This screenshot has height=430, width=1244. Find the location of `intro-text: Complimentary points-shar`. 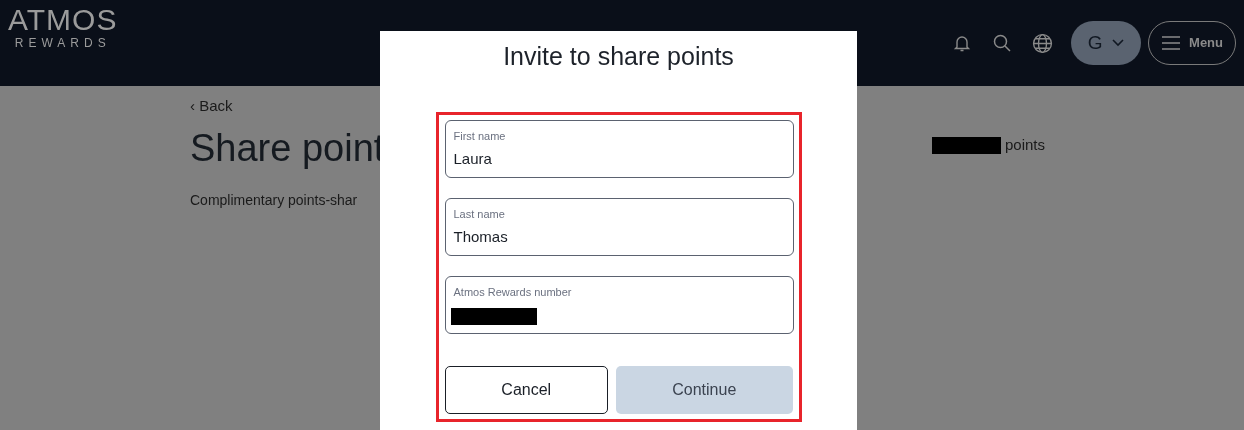

intro-text: Complimentary points-shar is located at coordinates (274, 200).